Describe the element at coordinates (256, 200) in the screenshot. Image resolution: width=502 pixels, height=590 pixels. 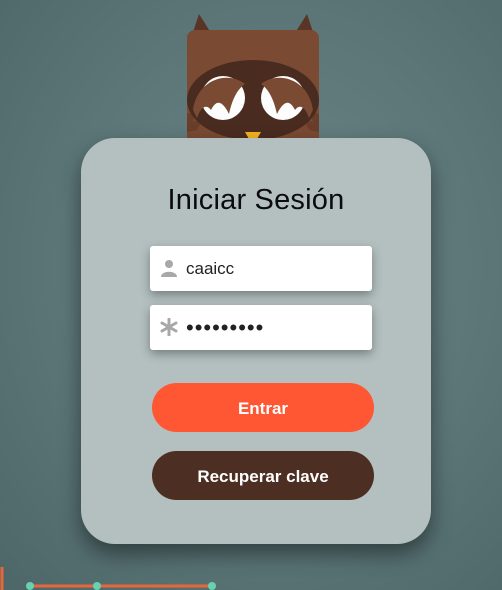
I see `page-title: Iniciar Sesión` at that location.